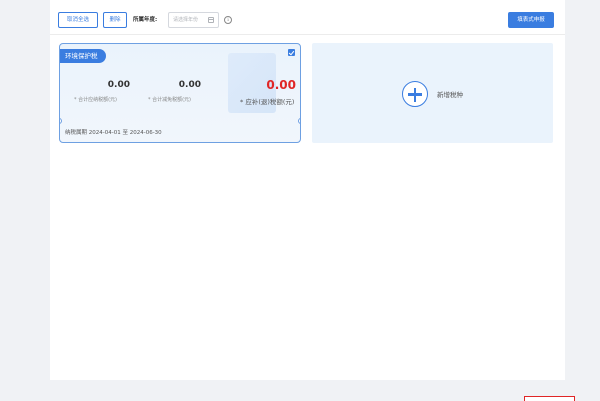 The height and width of the screenshot is (401, 600). What do you see at coordinates (531, 20) in the screenshot?
I see `form-declaration-button: 填表式申报` at bounding box center [531, 20].